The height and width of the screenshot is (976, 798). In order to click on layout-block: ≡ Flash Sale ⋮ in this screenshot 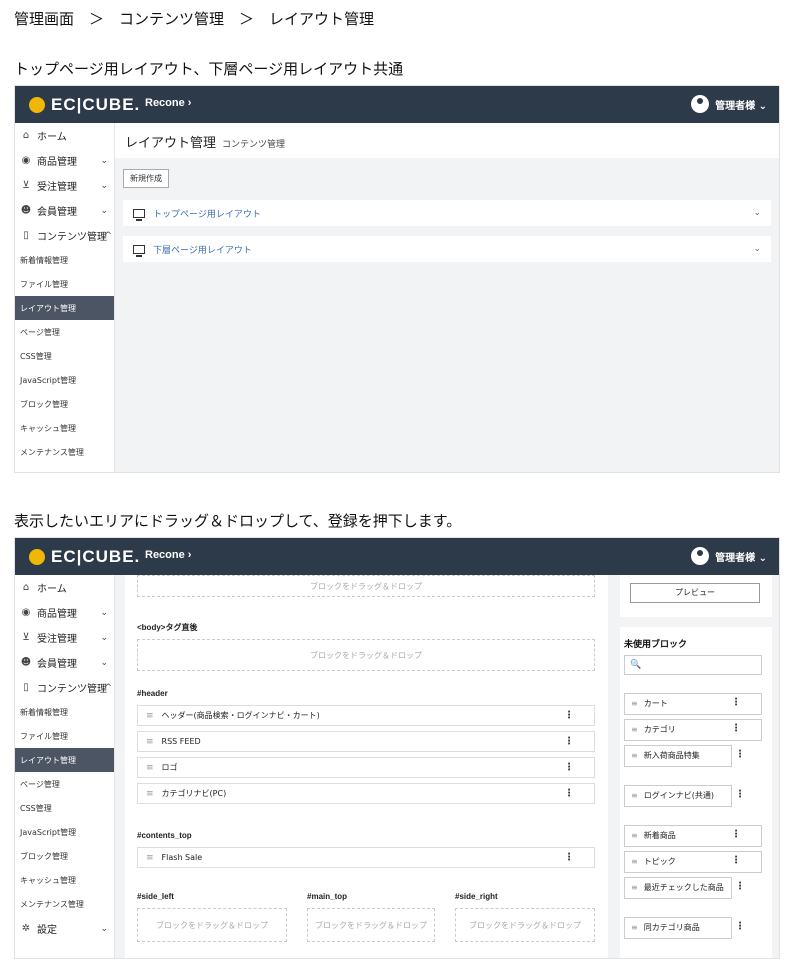, I will do `click(366, 857)`.